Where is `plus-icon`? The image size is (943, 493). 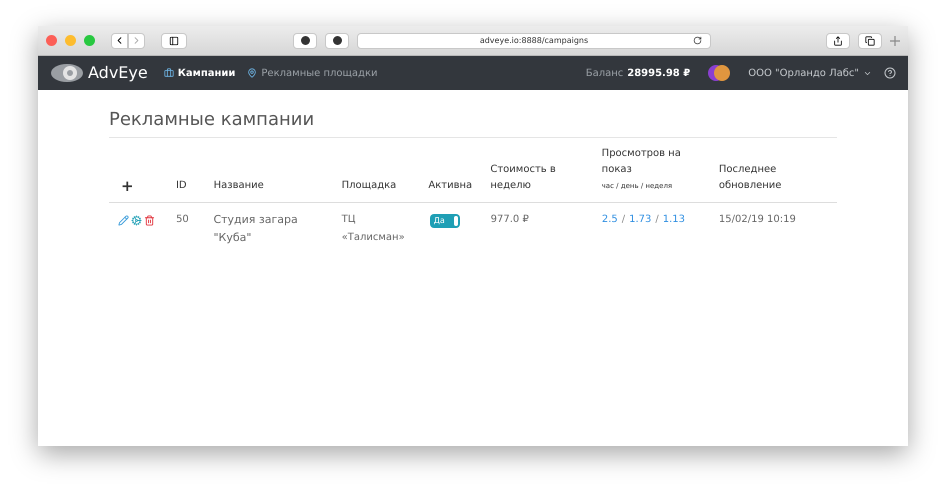
plus-icon is located at coordinates (895, 41).